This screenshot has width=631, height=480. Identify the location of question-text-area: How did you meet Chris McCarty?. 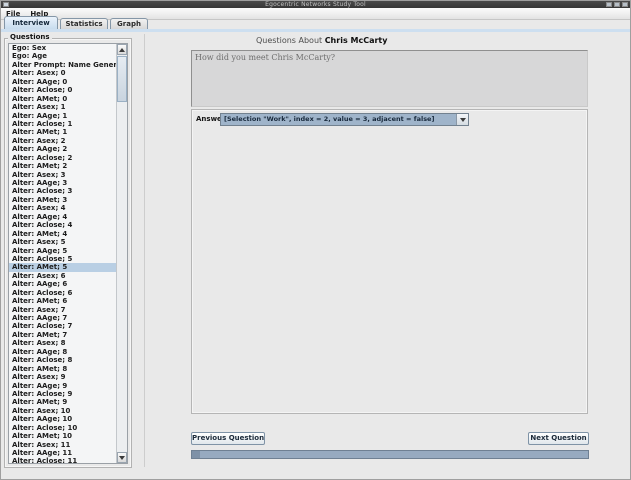
(389, 78).